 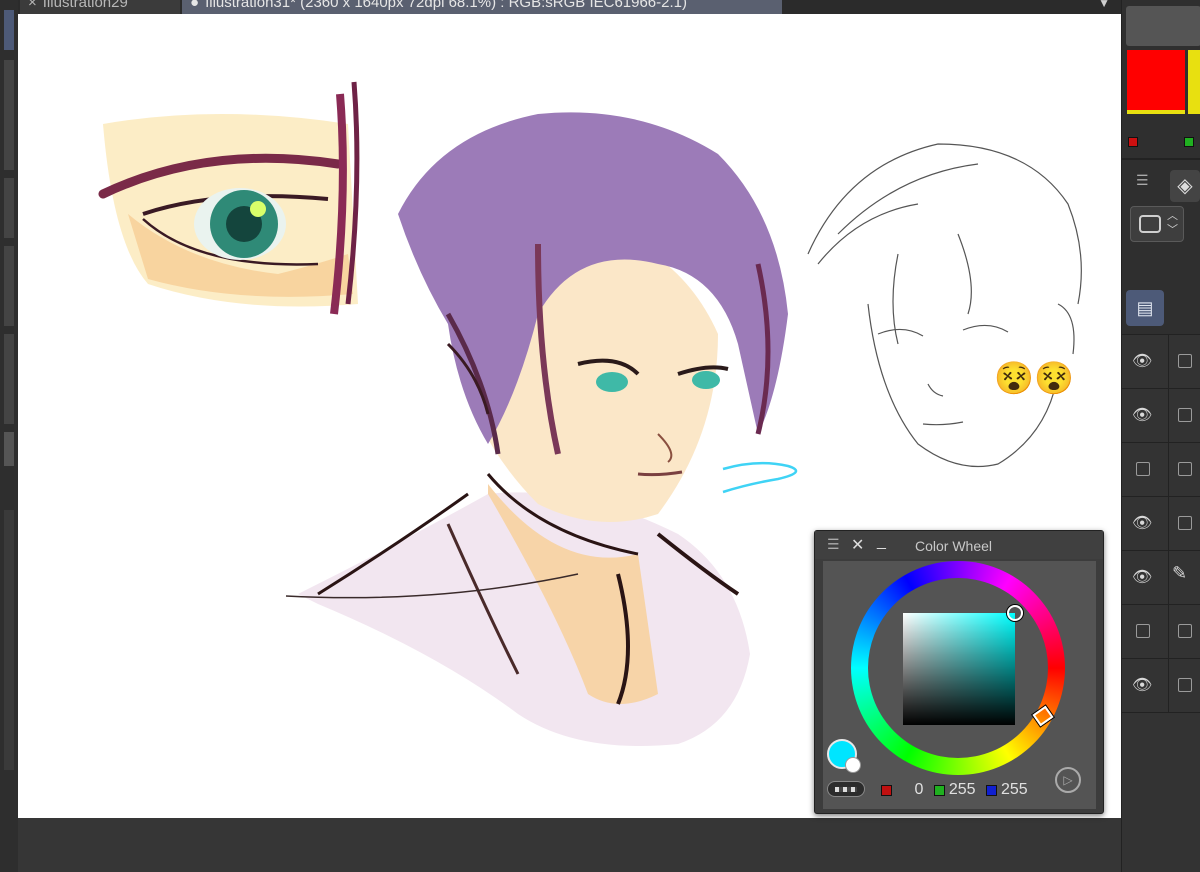 I want to click on close-icon: ×, so click(x=32, y=5).